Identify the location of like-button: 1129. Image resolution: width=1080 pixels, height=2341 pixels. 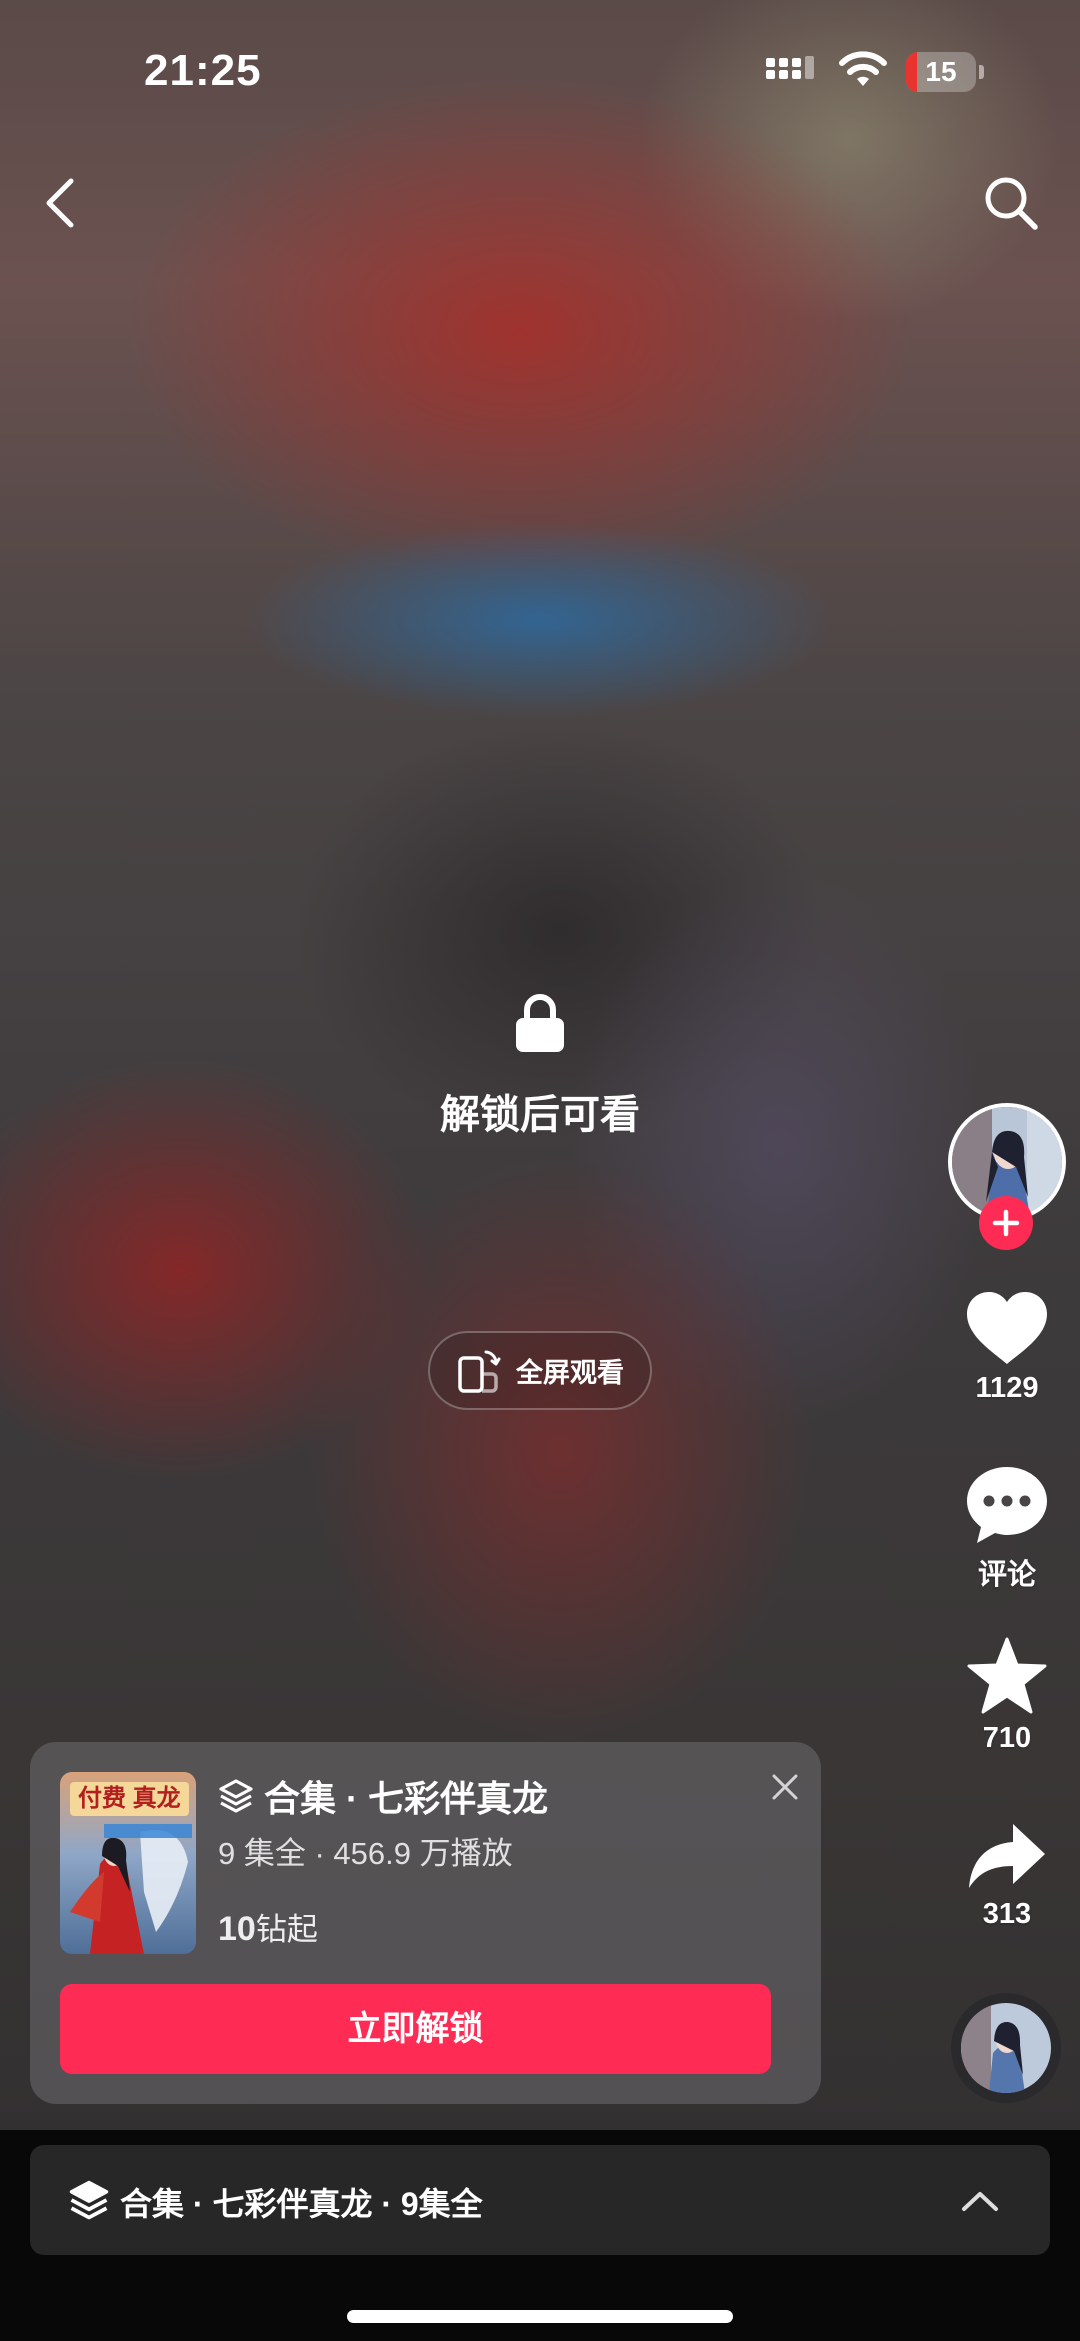
(1007, 1347).